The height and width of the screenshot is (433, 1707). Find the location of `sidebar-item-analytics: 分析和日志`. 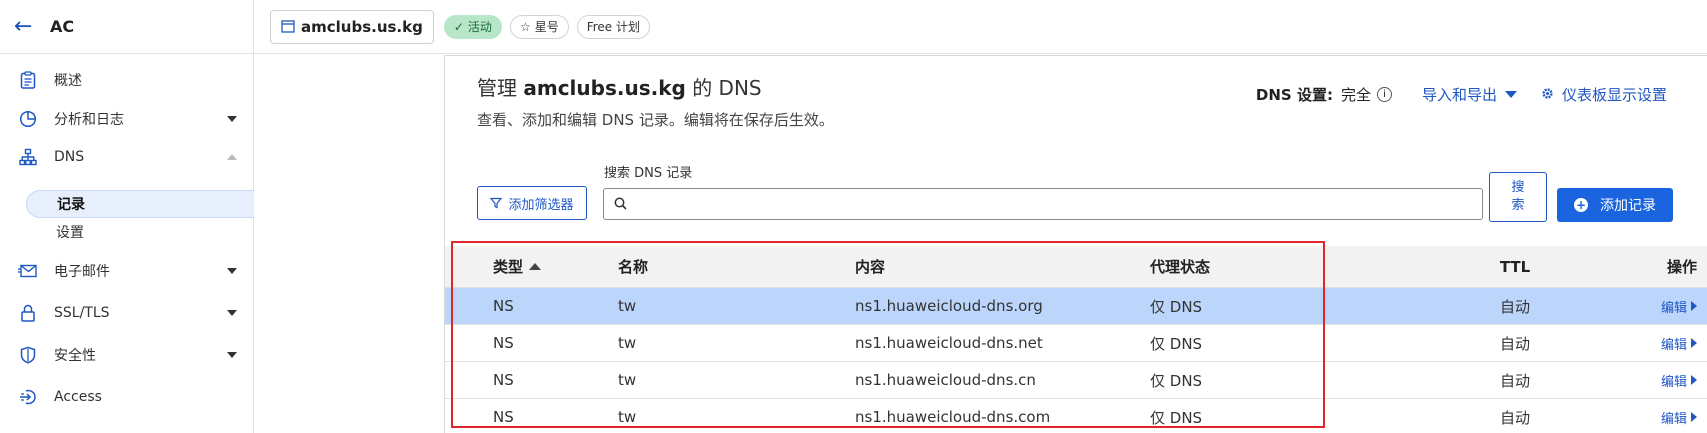

sidebar-item-analytics: 分析和日志 is located at coordinates (126, 119).